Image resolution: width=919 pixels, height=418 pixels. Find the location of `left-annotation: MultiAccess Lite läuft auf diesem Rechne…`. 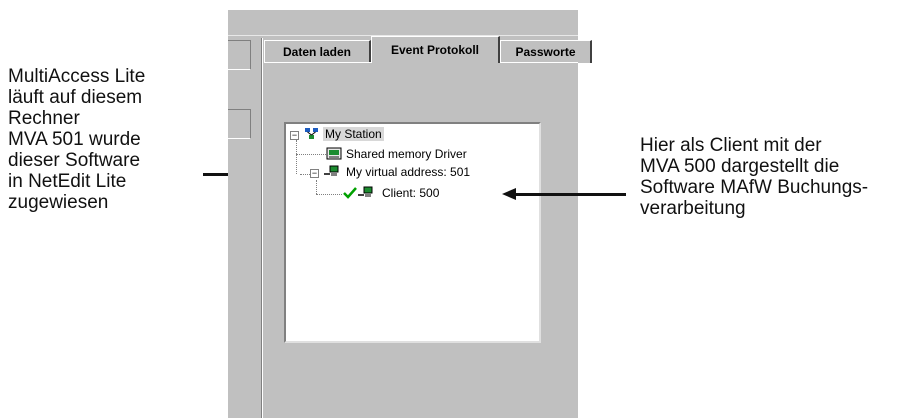

left-annotation: MultiAccess Lite läuft auf diesem Rechne… is located at coordinates (76, 139).